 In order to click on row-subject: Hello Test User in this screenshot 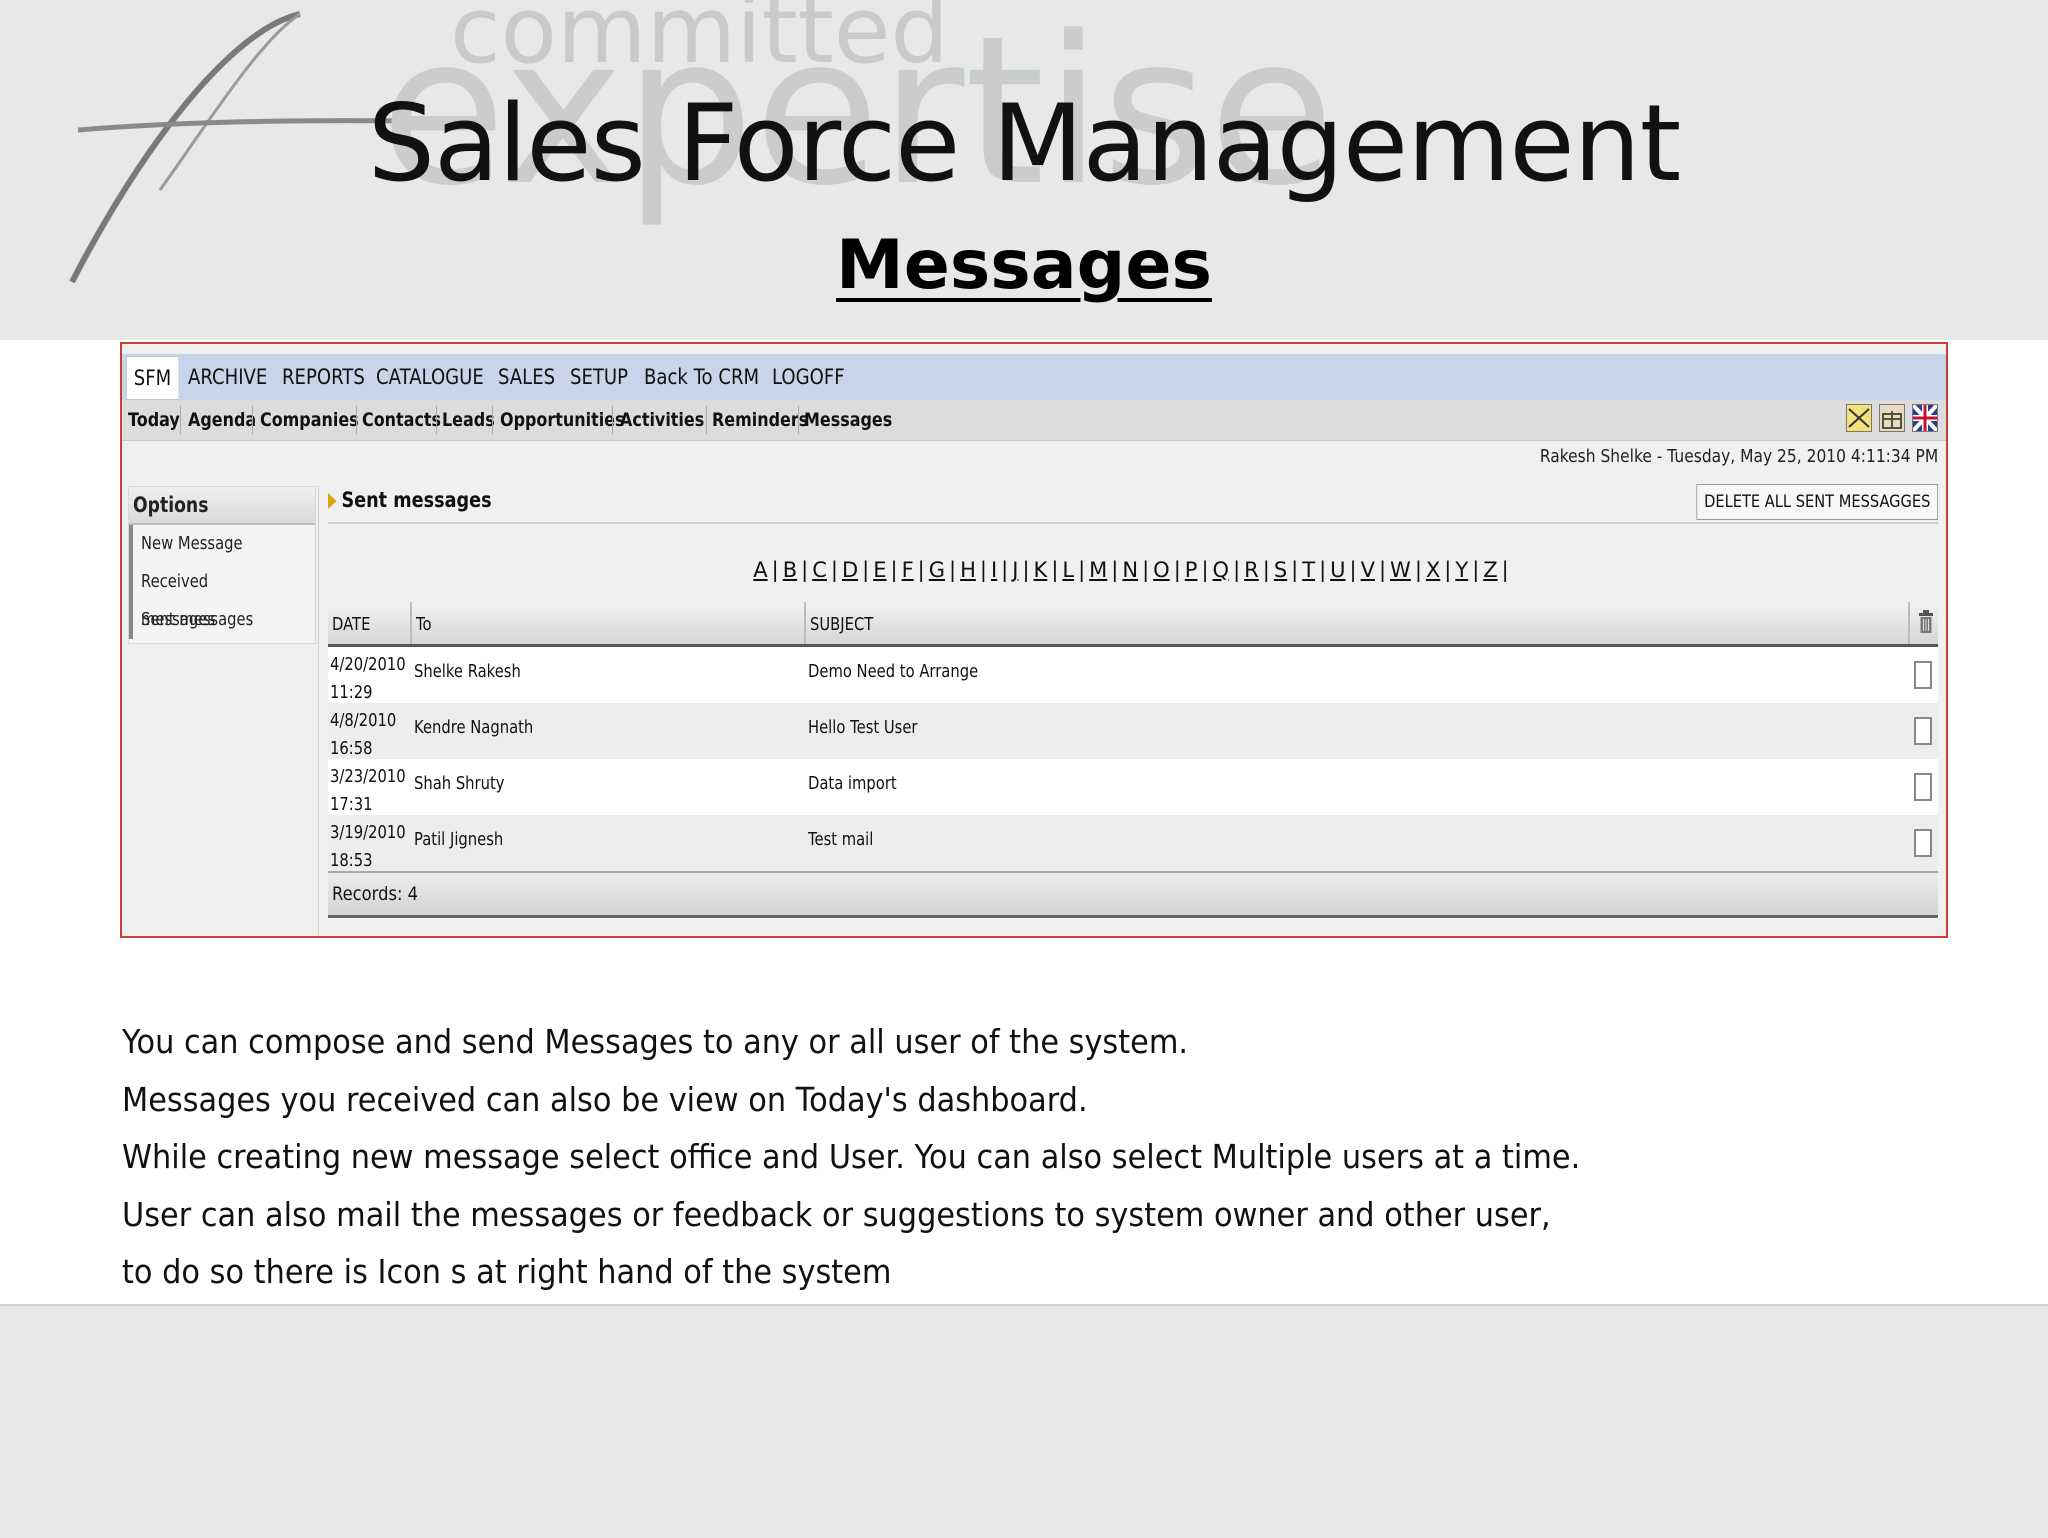, I will do `click(875, 727)`.